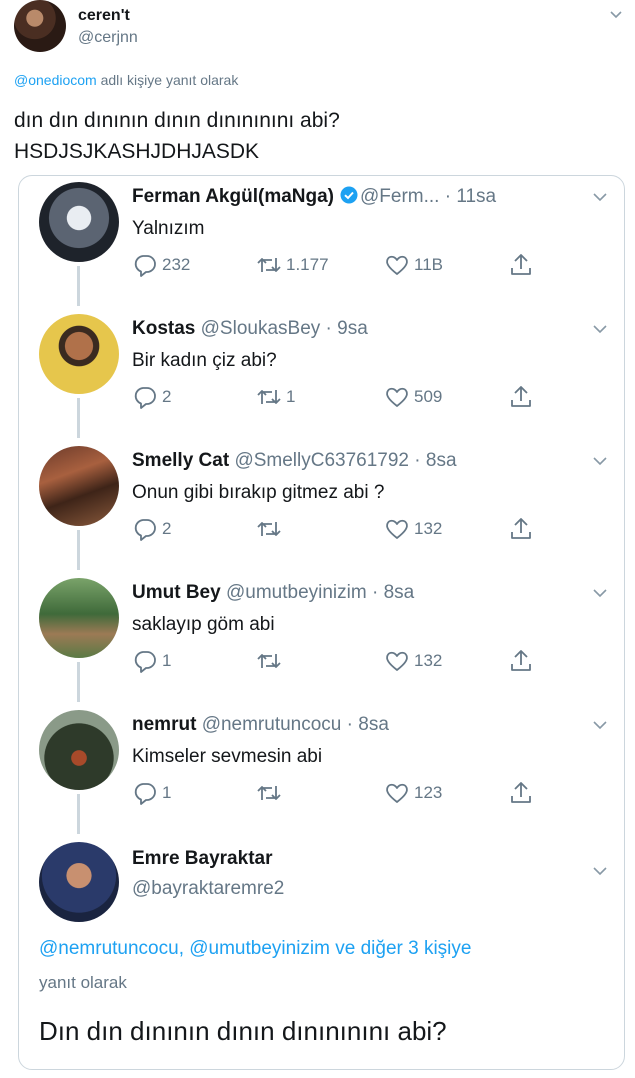 The height and width of the screenshot is (1078, 635). Describe the element at coordinates (203, 624) in the screenshot. I see `tweet-text: saklayıp göm abi` at that location.